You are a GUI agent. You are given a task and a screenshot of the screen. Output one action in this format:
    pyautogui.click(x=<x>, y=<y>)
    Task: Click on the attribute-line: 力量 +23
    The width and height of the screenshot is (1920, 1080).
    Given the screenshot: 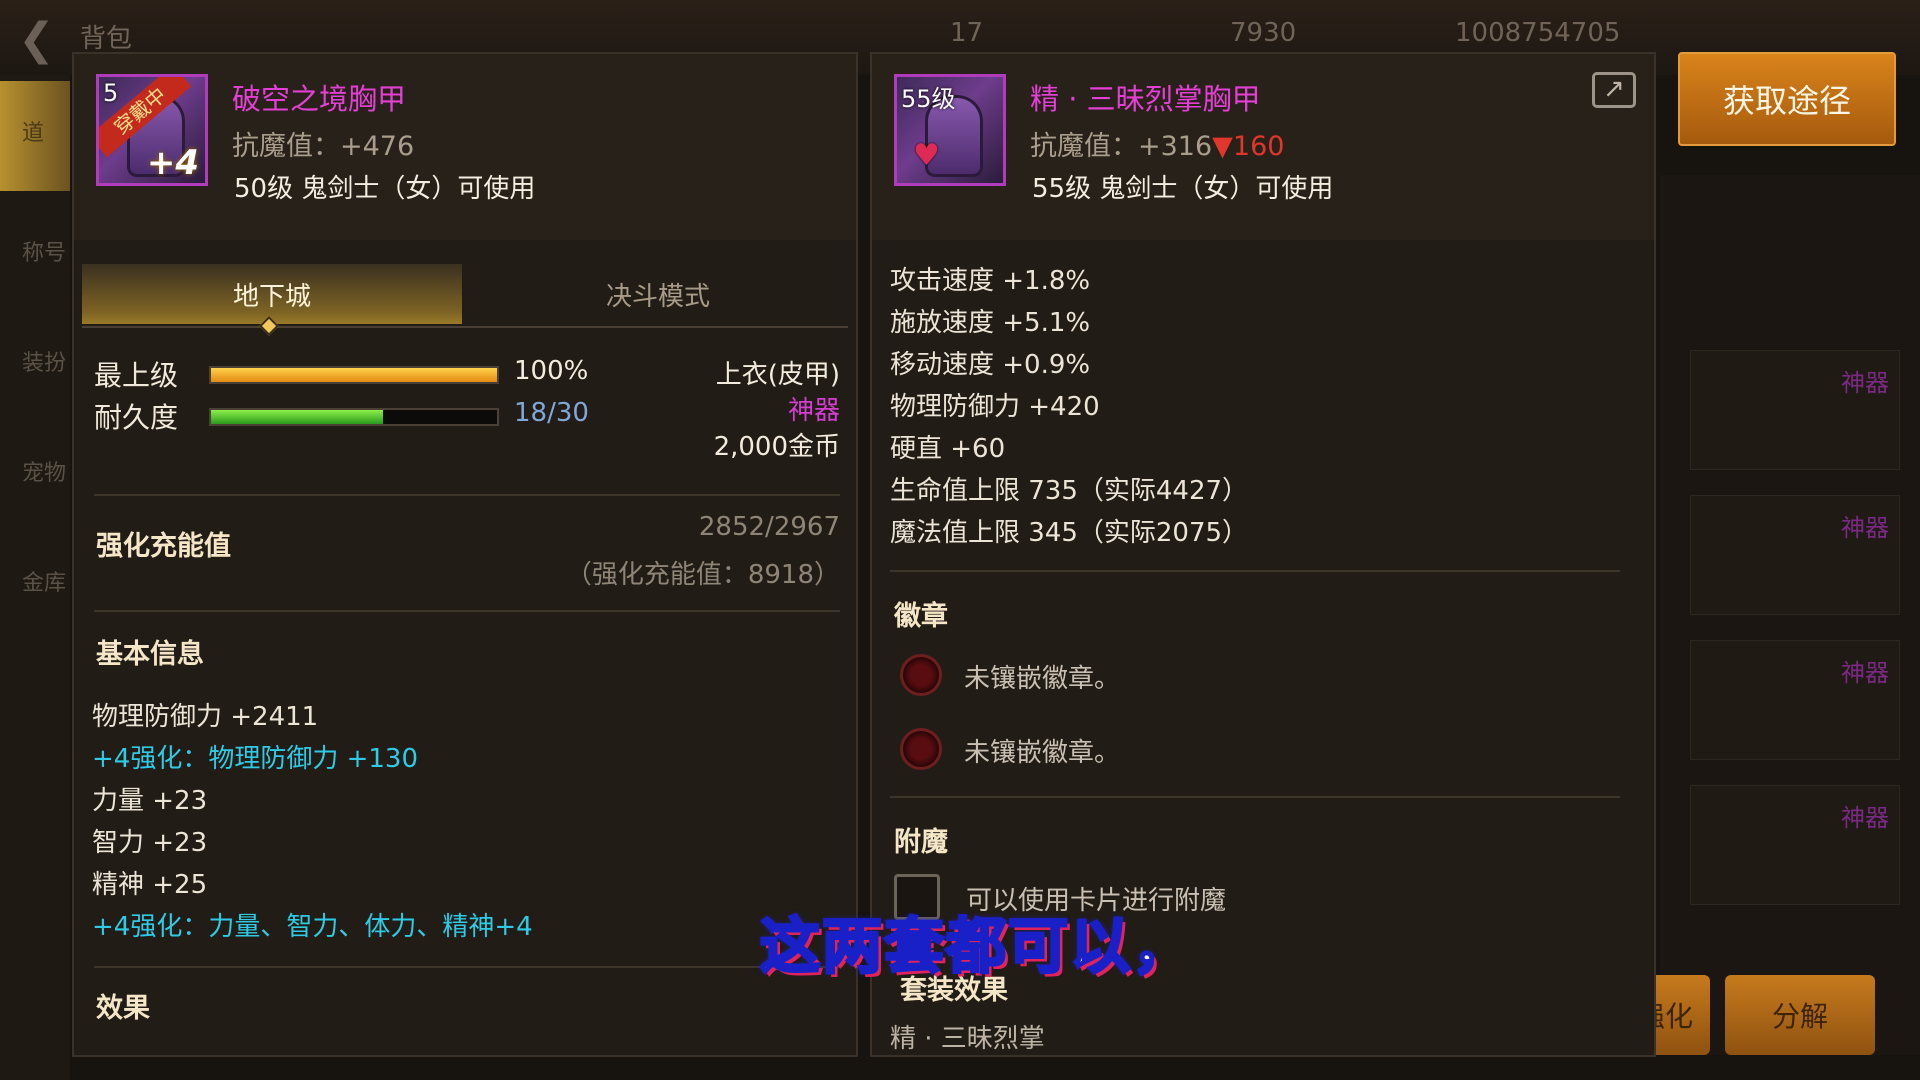 What is the action you would take?
    pyautogui.click(x=150, y=801)
    